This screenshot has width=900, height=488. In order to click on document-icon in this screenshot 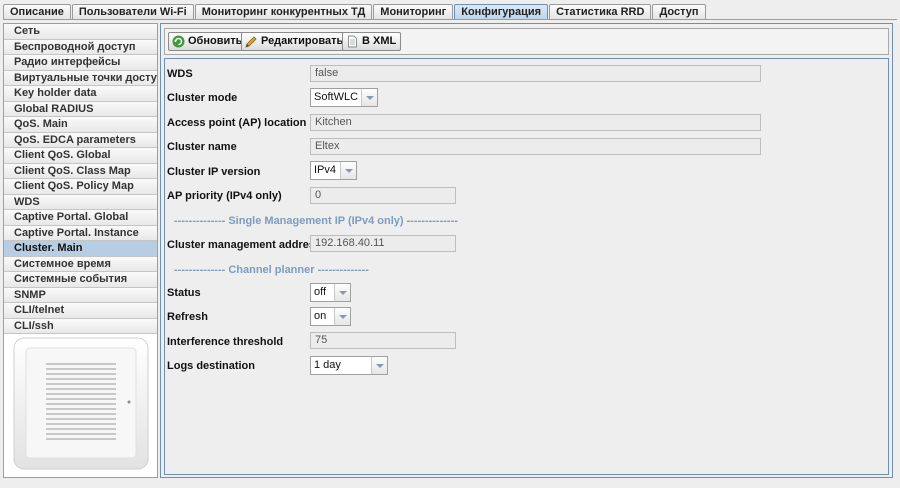, I will do `click(352, 41)`.